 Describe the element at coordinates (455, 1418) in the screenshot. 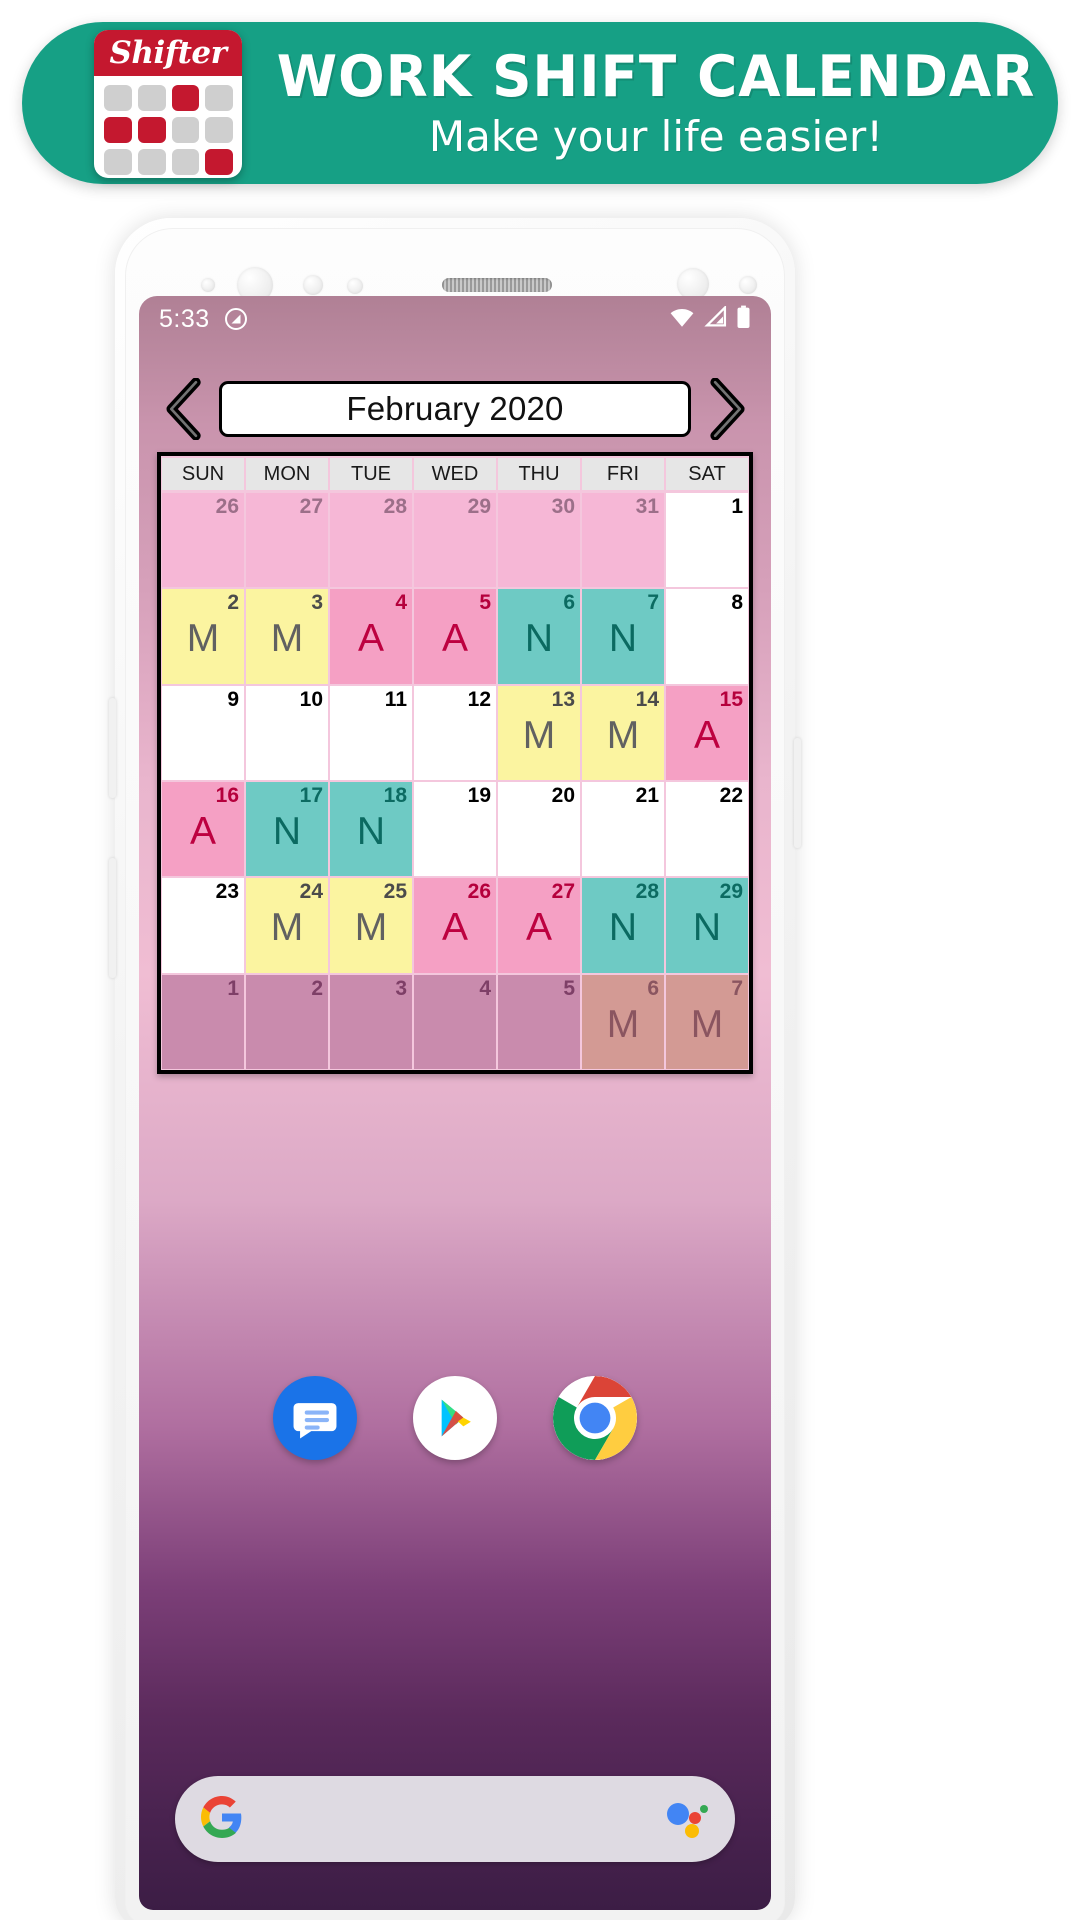

I see `play-store-app-icon` at that location.